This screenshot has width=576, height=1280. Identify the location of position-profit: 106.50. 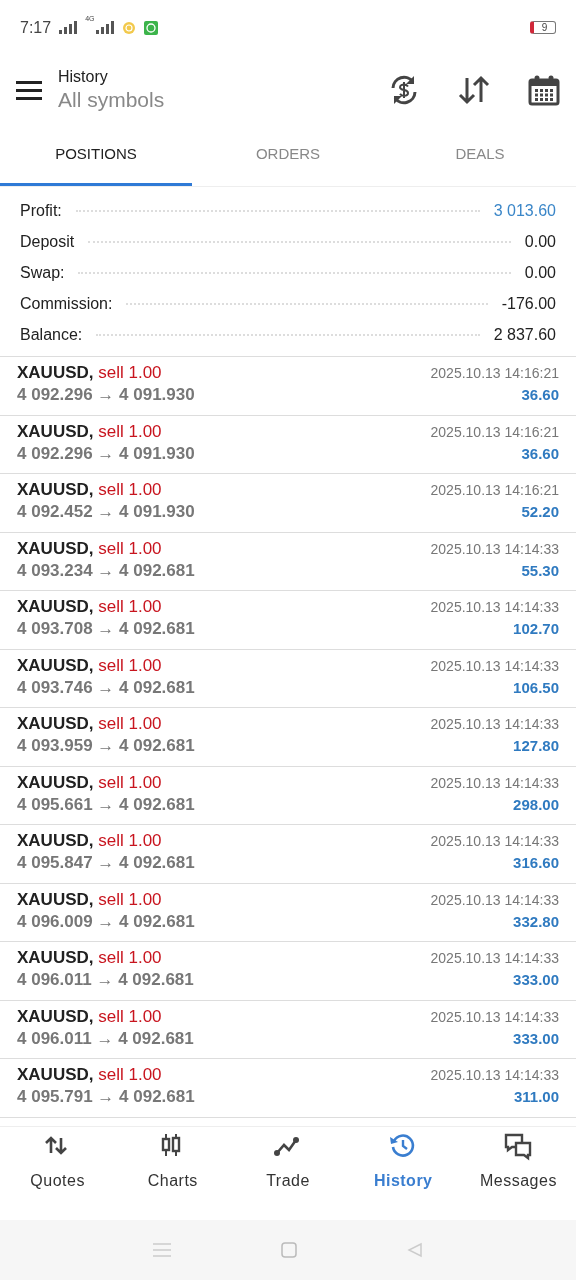
(535, 687).